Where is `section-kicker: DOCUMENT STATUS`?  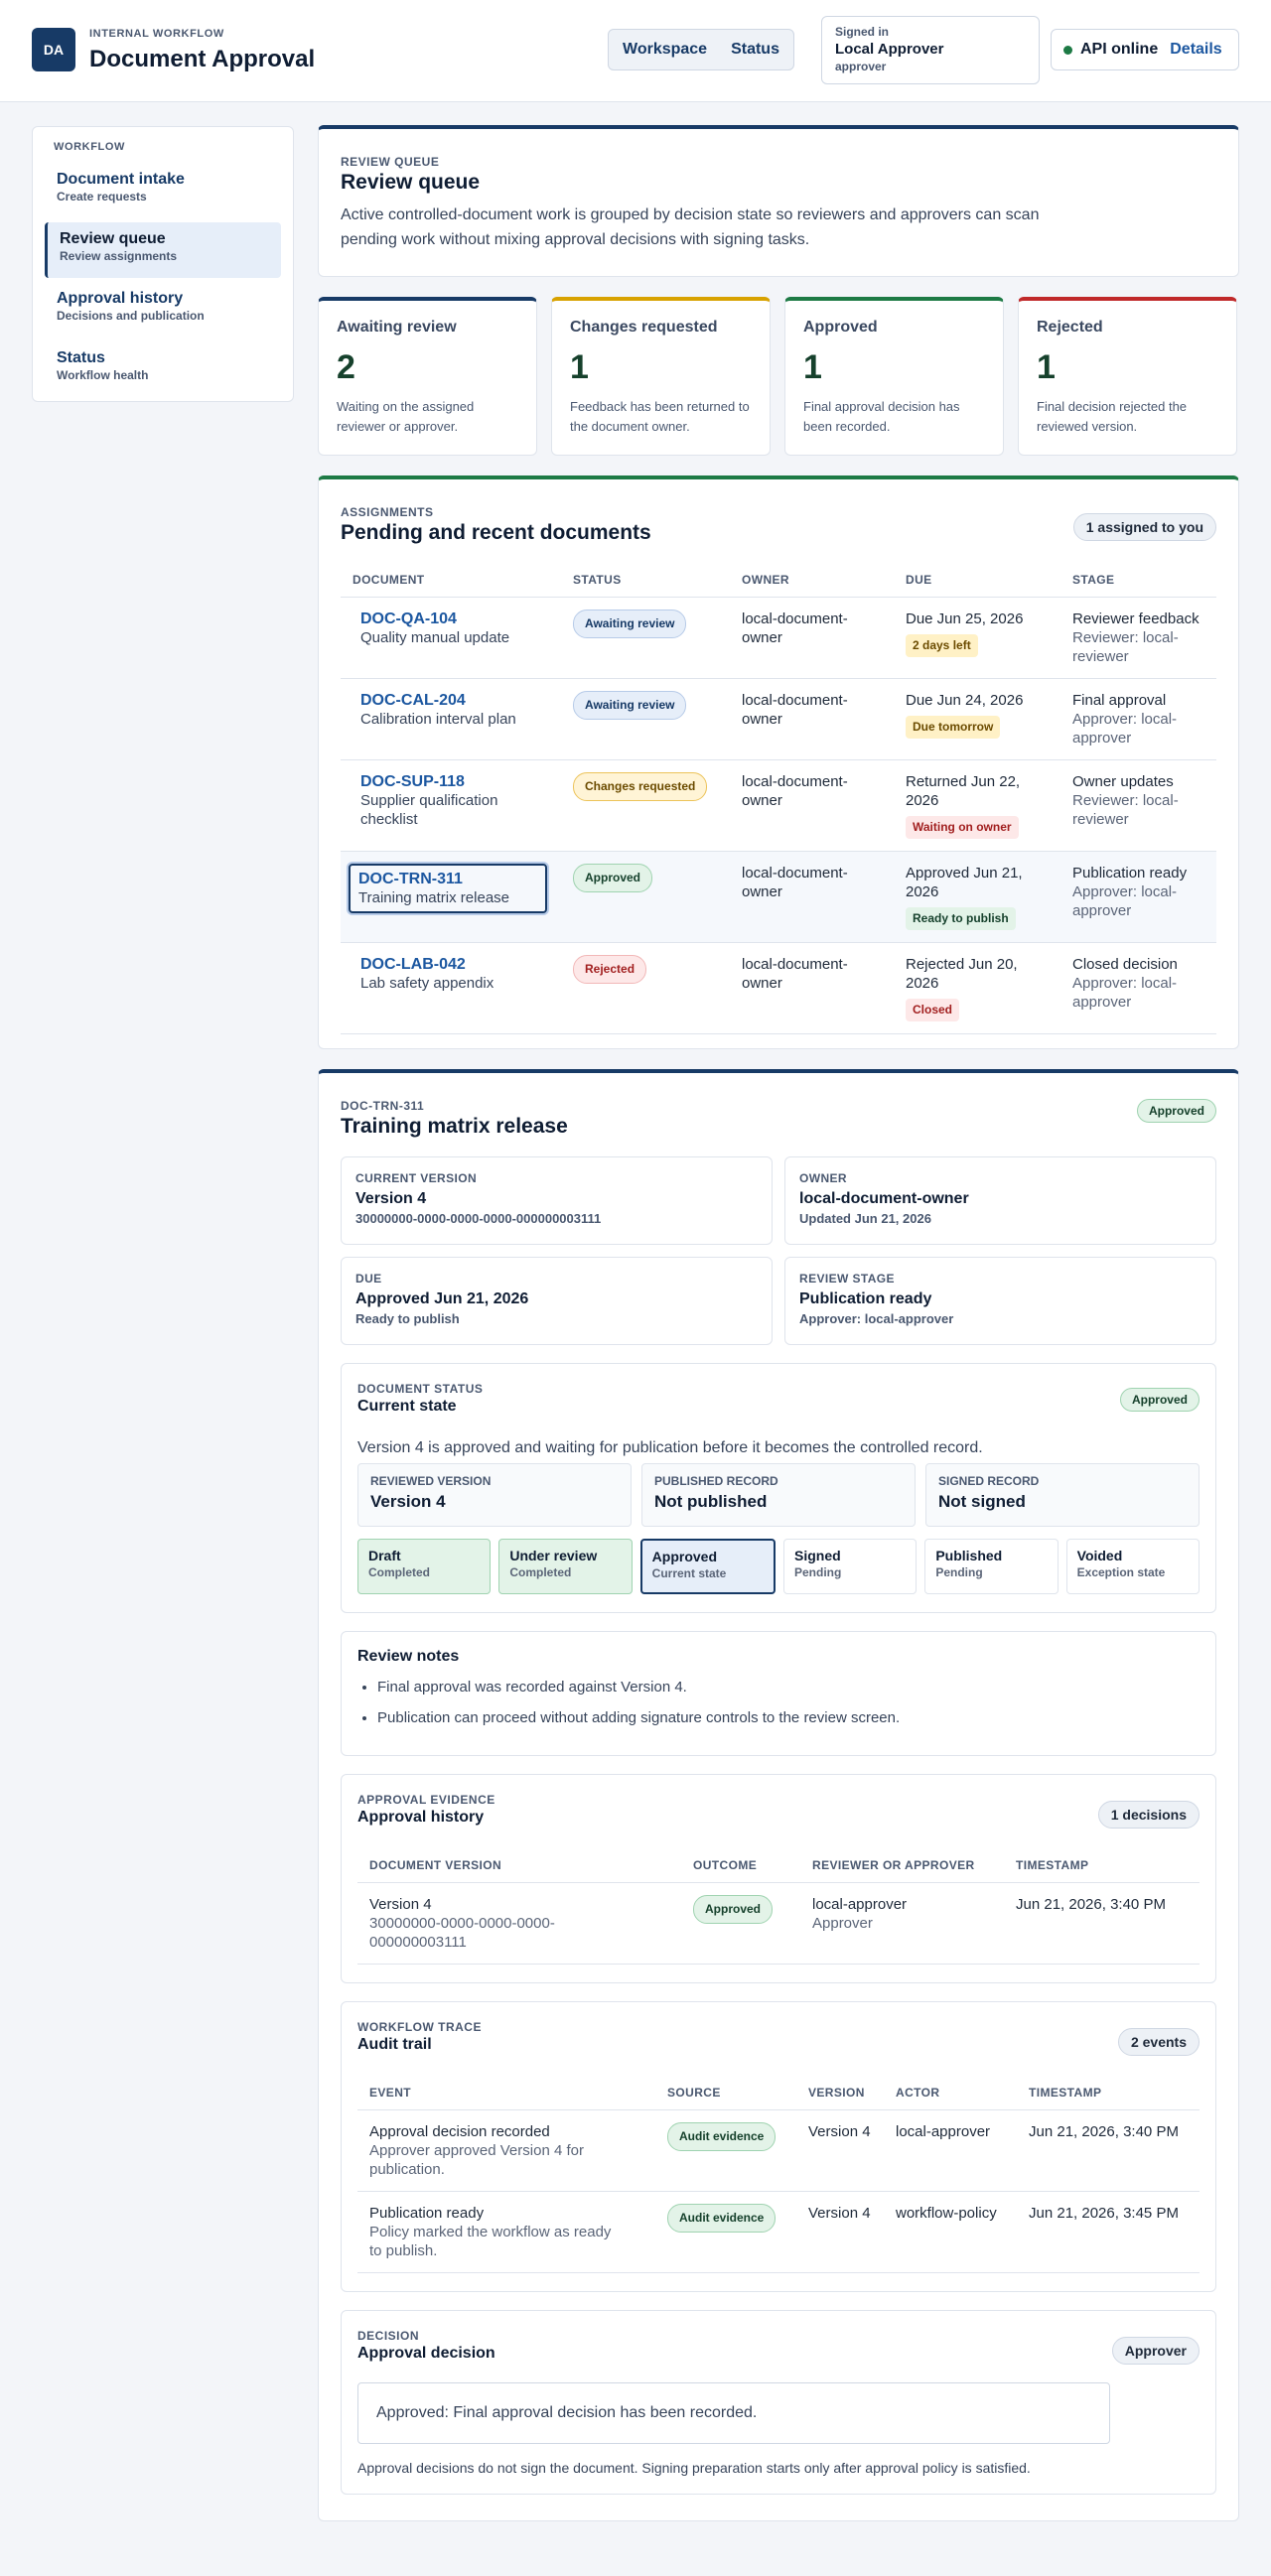 section-kicker: DOCUMENT STATUS is located at coordinates (420, 1389).